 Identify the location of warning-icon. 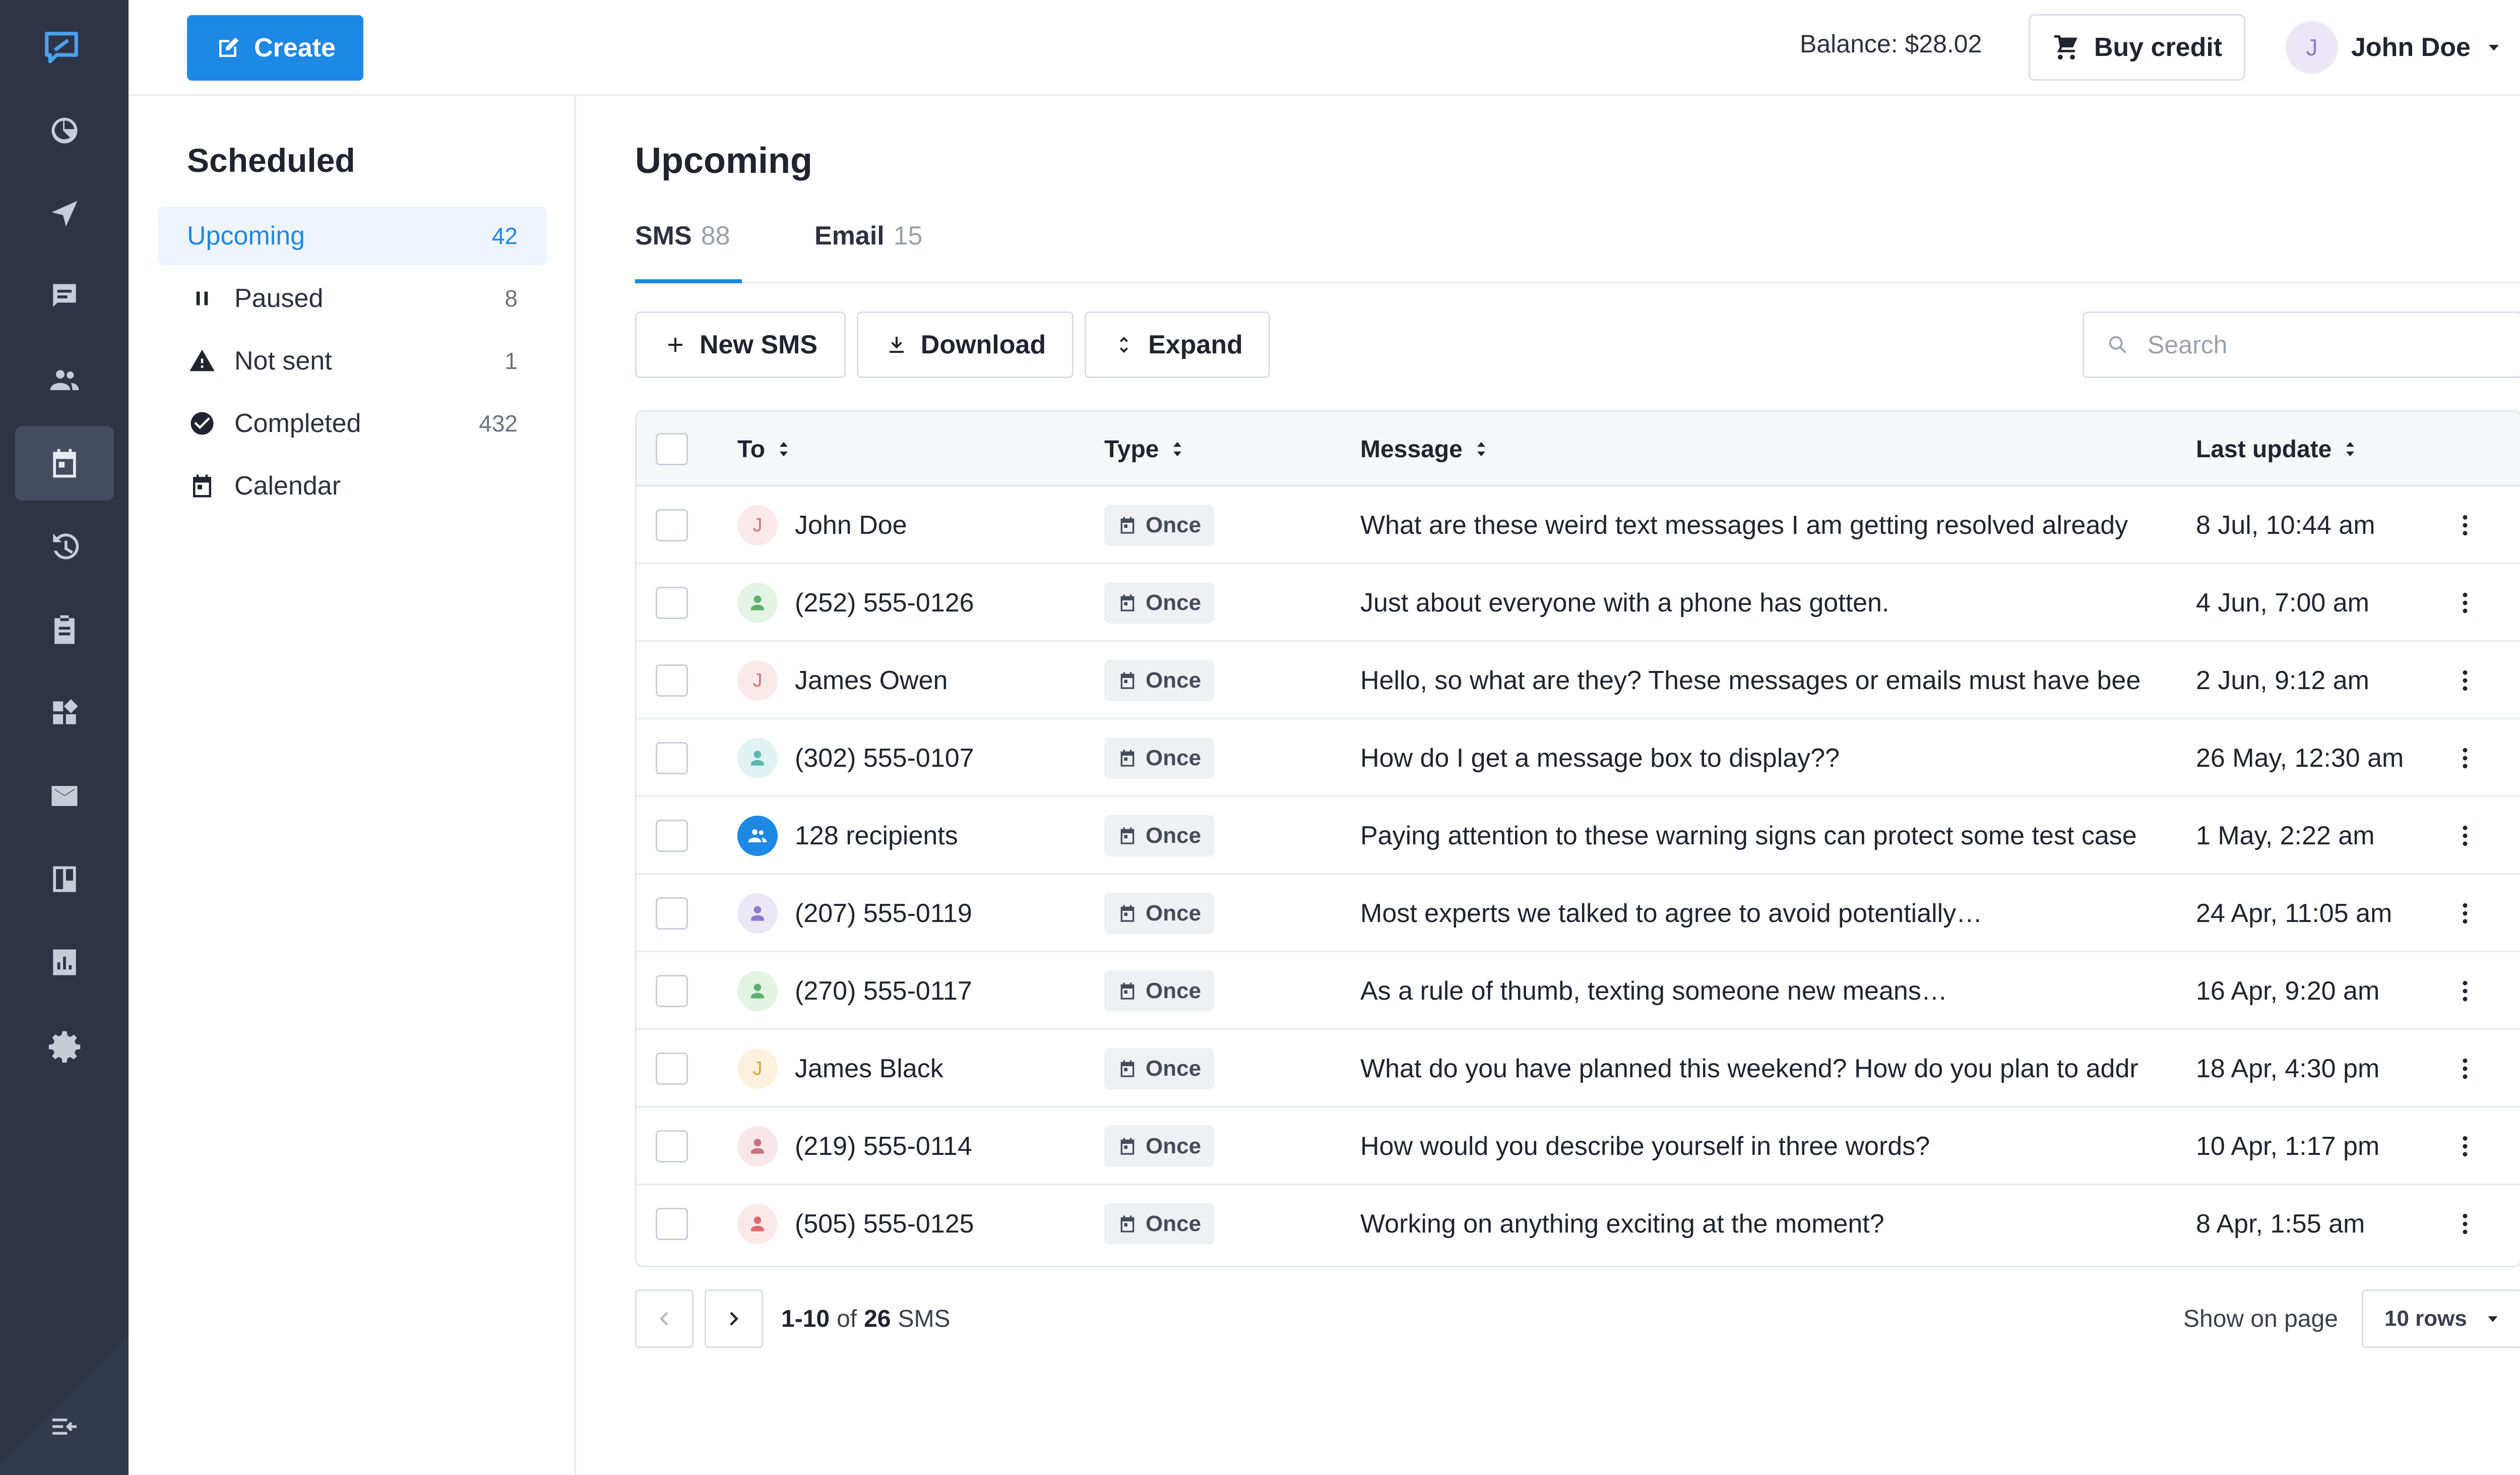
(202, 361).